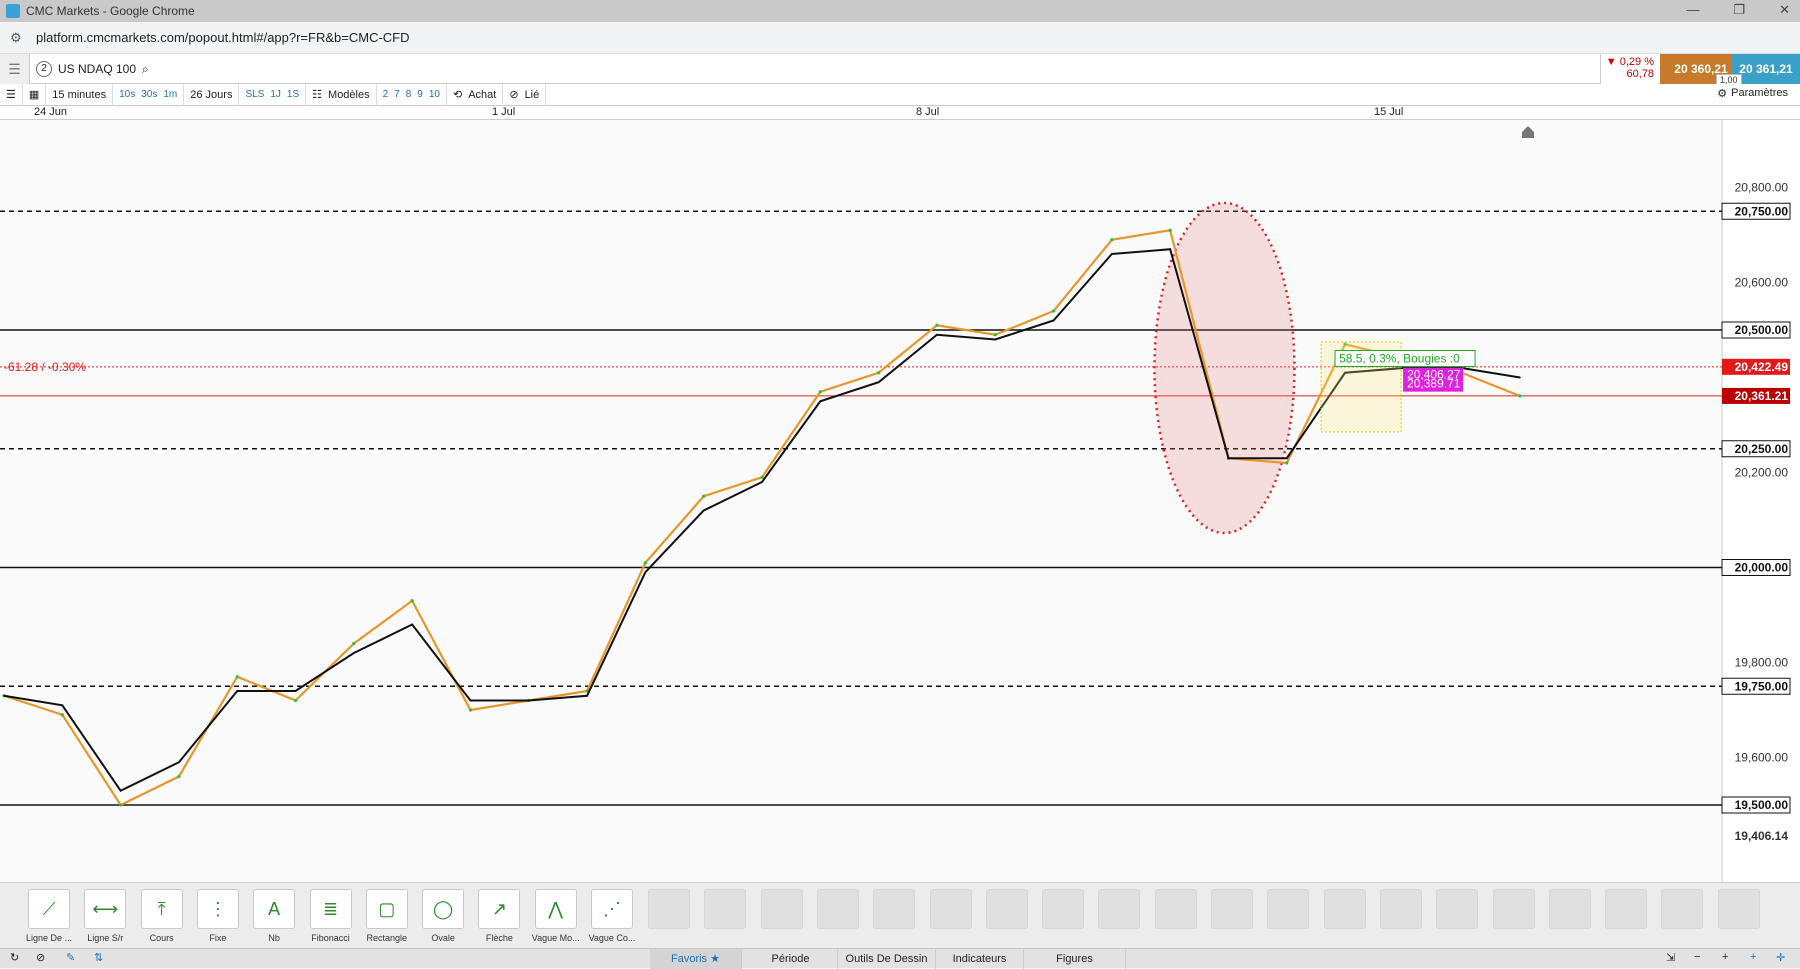  I want to click on count-10: 10, so click(434, 94).